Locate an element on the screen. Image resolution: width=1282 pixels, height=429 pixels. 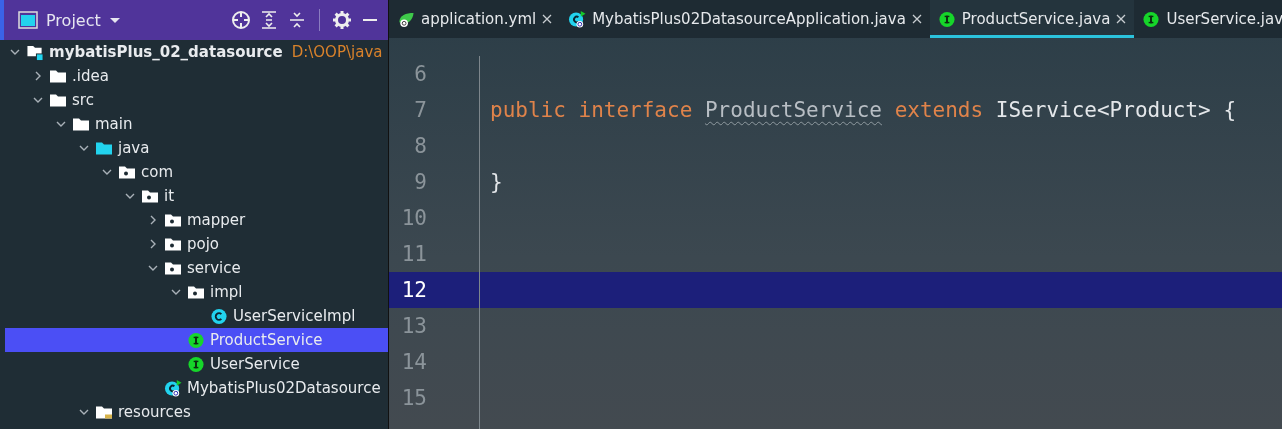
editor-tab: MybatisPlus02DatasourceApplication.java is located at coordinates (745, 19).